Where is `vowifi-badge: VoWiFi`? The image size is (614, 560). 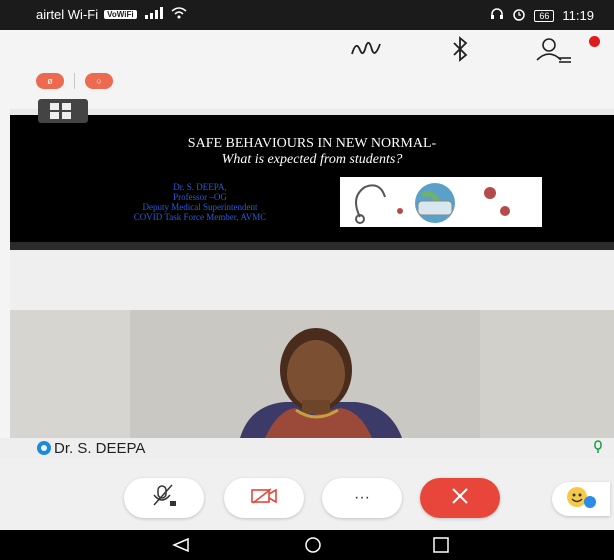
vowifi-badge: VoWiFi is located at coordinates (120, 14).